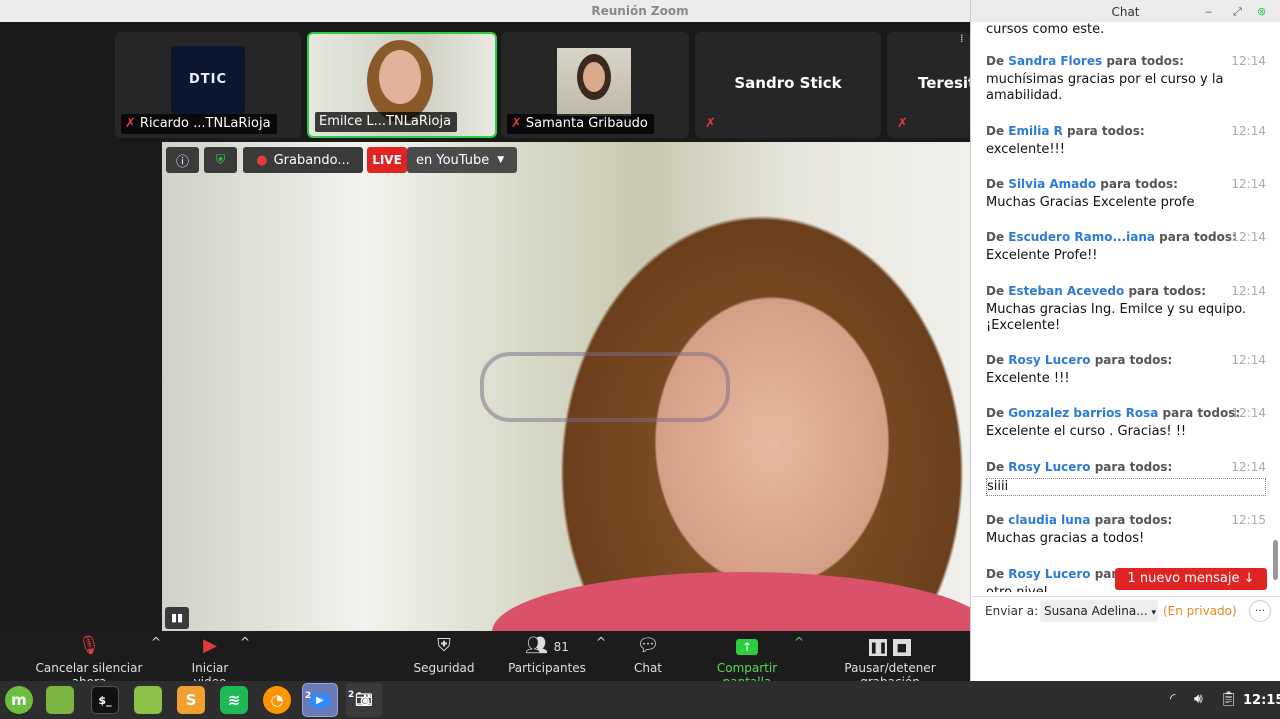 This screenshot has height=719, width=1280. I want to click on chat-message-header: De Silvia Amado para todos: 12:14, so click(1126, 184).